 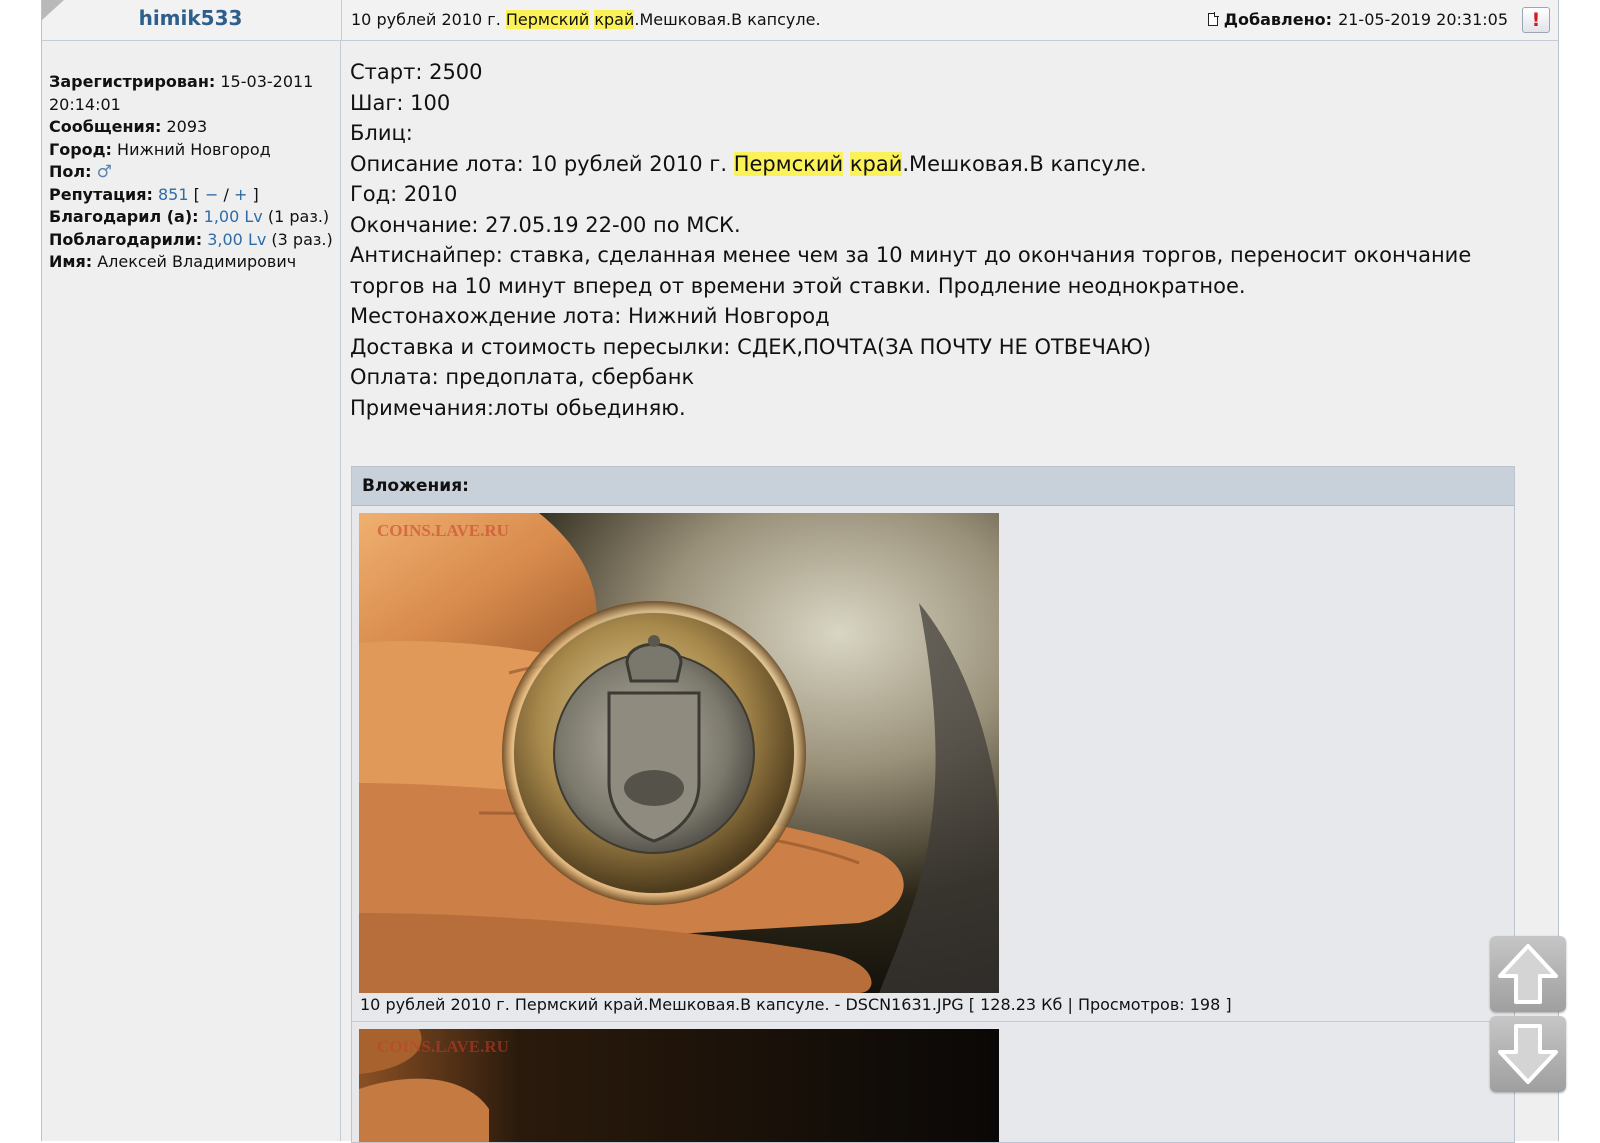 I want to click on subject-text-1: 10 рублей 2010 г., so click(x=428, y=19).